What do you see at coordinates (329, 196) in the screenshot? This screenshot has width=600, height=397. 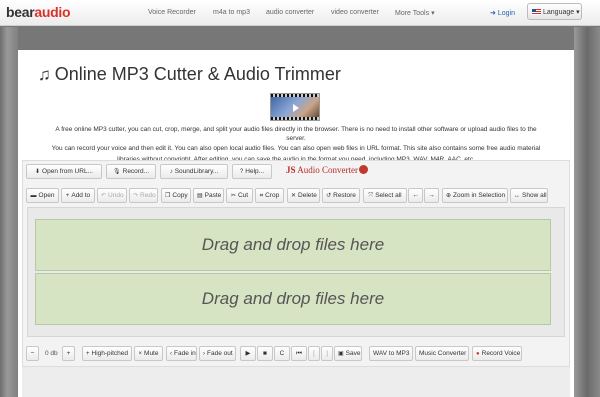 I see `restore-icon: ↺` at bounding box center [329, 196].